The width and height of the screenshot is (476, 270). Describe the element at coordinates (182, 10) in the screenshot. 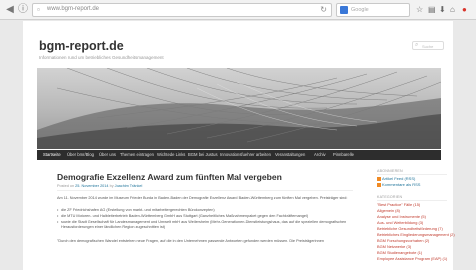

I see `address-bar: ▫ www.bgm-report.de ↻` at that location.